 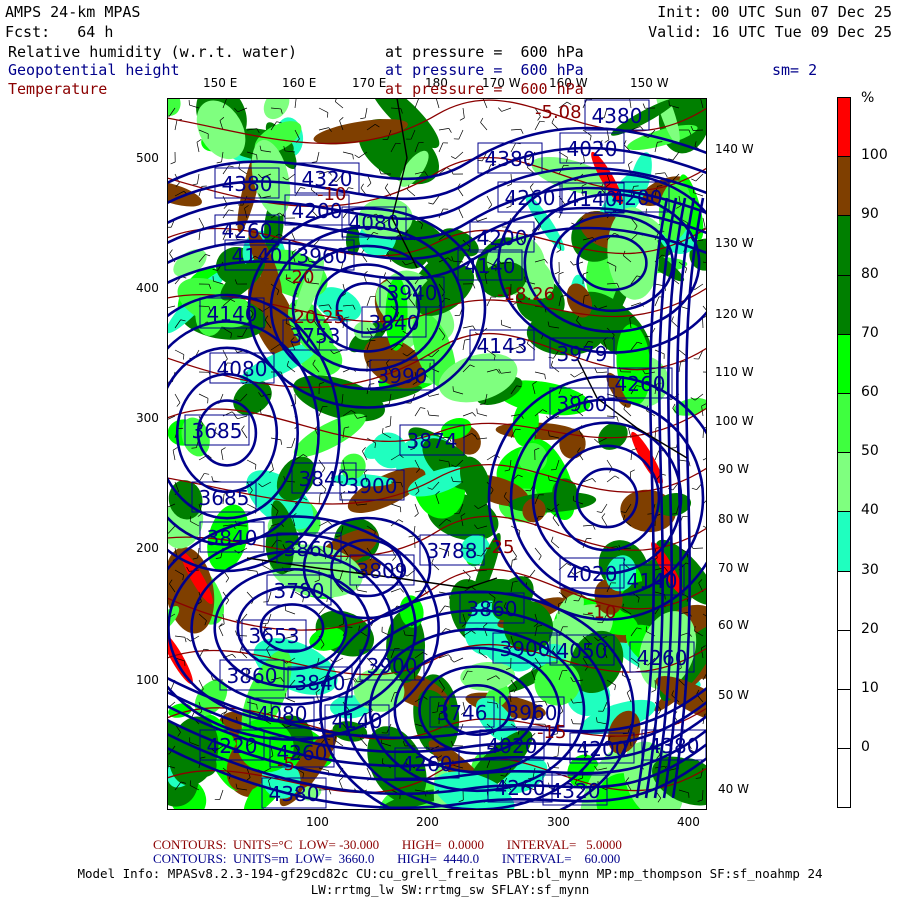 What do you see at coordinates (734, 149) in the screenshot?
I see `axis-label: 140 W` at bounding box center [734, 149].